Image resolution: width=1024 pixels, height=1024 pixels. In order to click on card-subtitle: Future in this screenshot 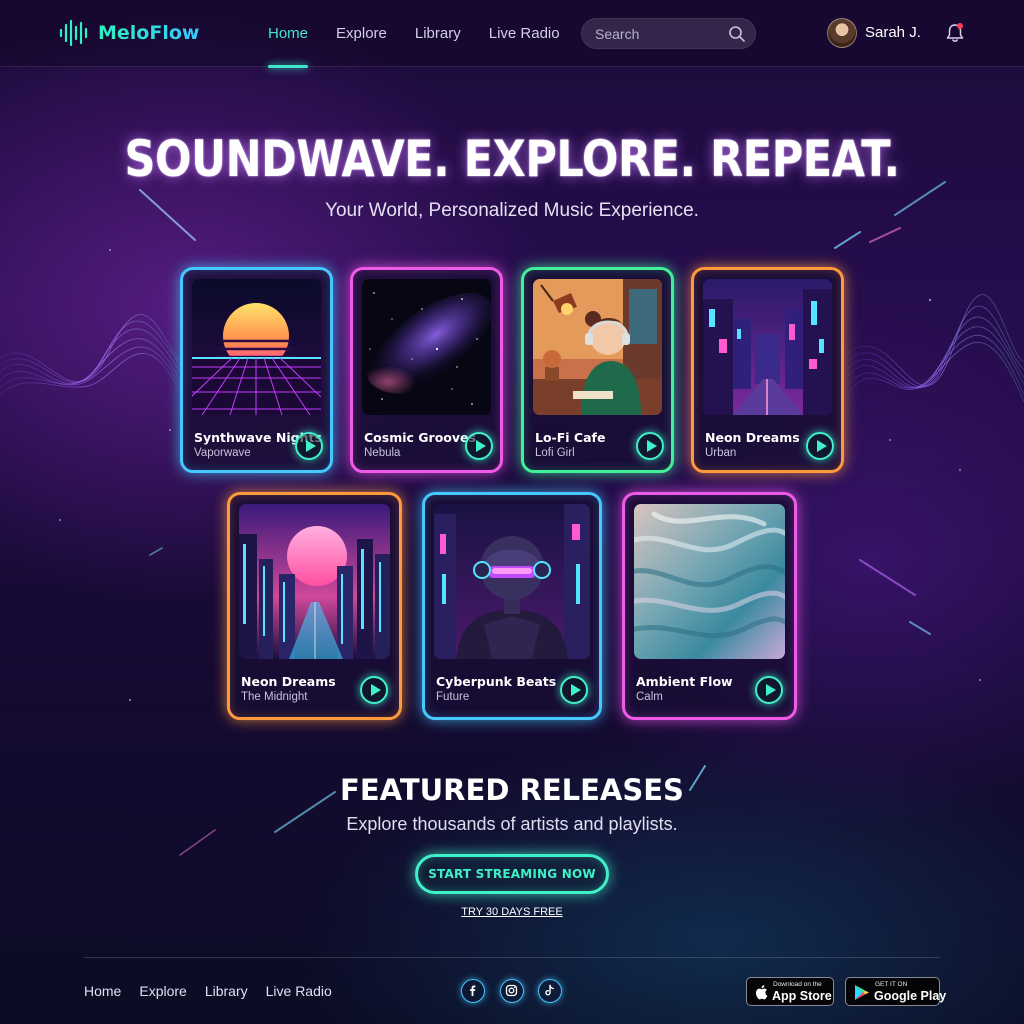, I will do `click(453, 697)`.